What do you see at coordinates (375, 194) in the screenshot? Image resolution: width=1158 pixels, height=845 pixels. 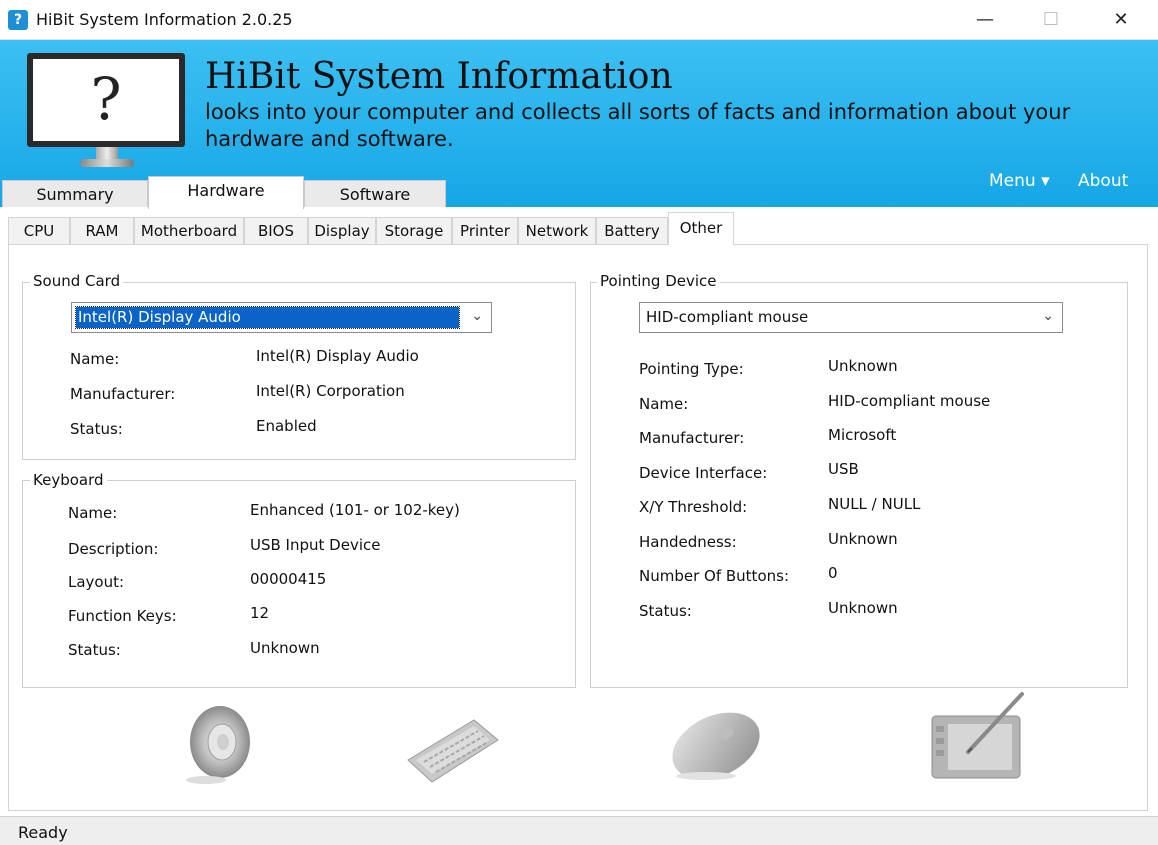 I see `tab-software: Software` at bounding box center [375, 194].